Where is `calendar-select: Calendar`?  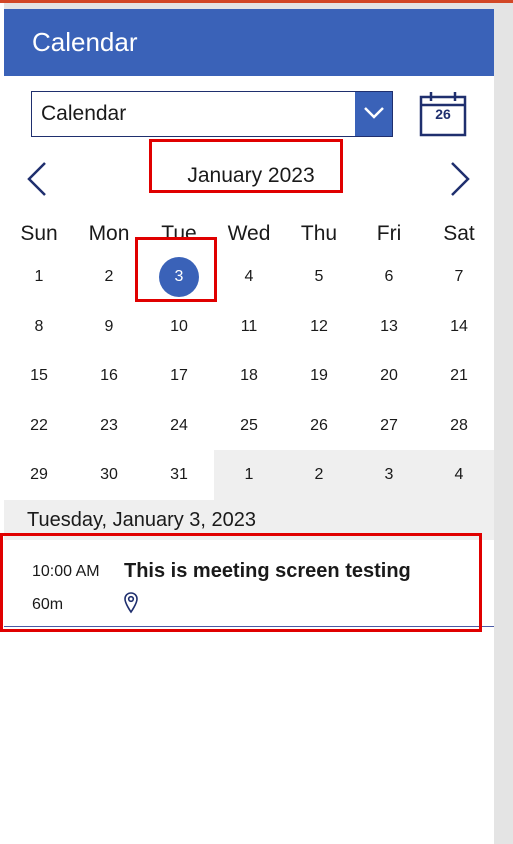
calendar-select: Calendar is located at coordinates (212, 114).